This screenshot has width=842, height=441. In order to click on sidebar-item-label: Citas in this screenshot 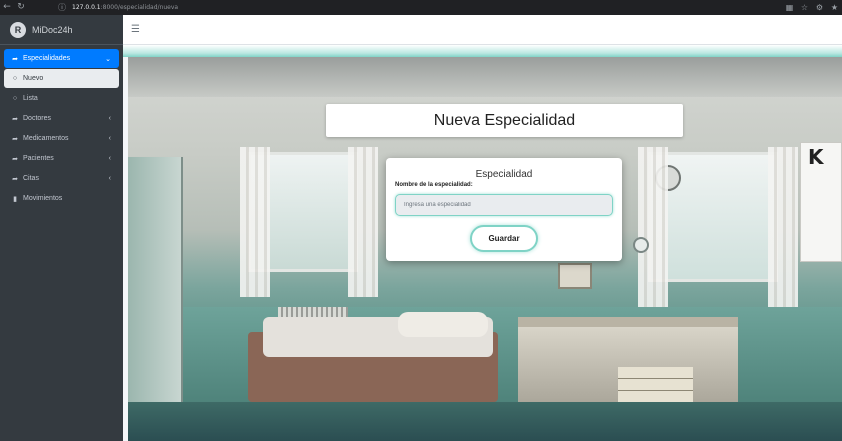, I will do `click(31, 178)`.